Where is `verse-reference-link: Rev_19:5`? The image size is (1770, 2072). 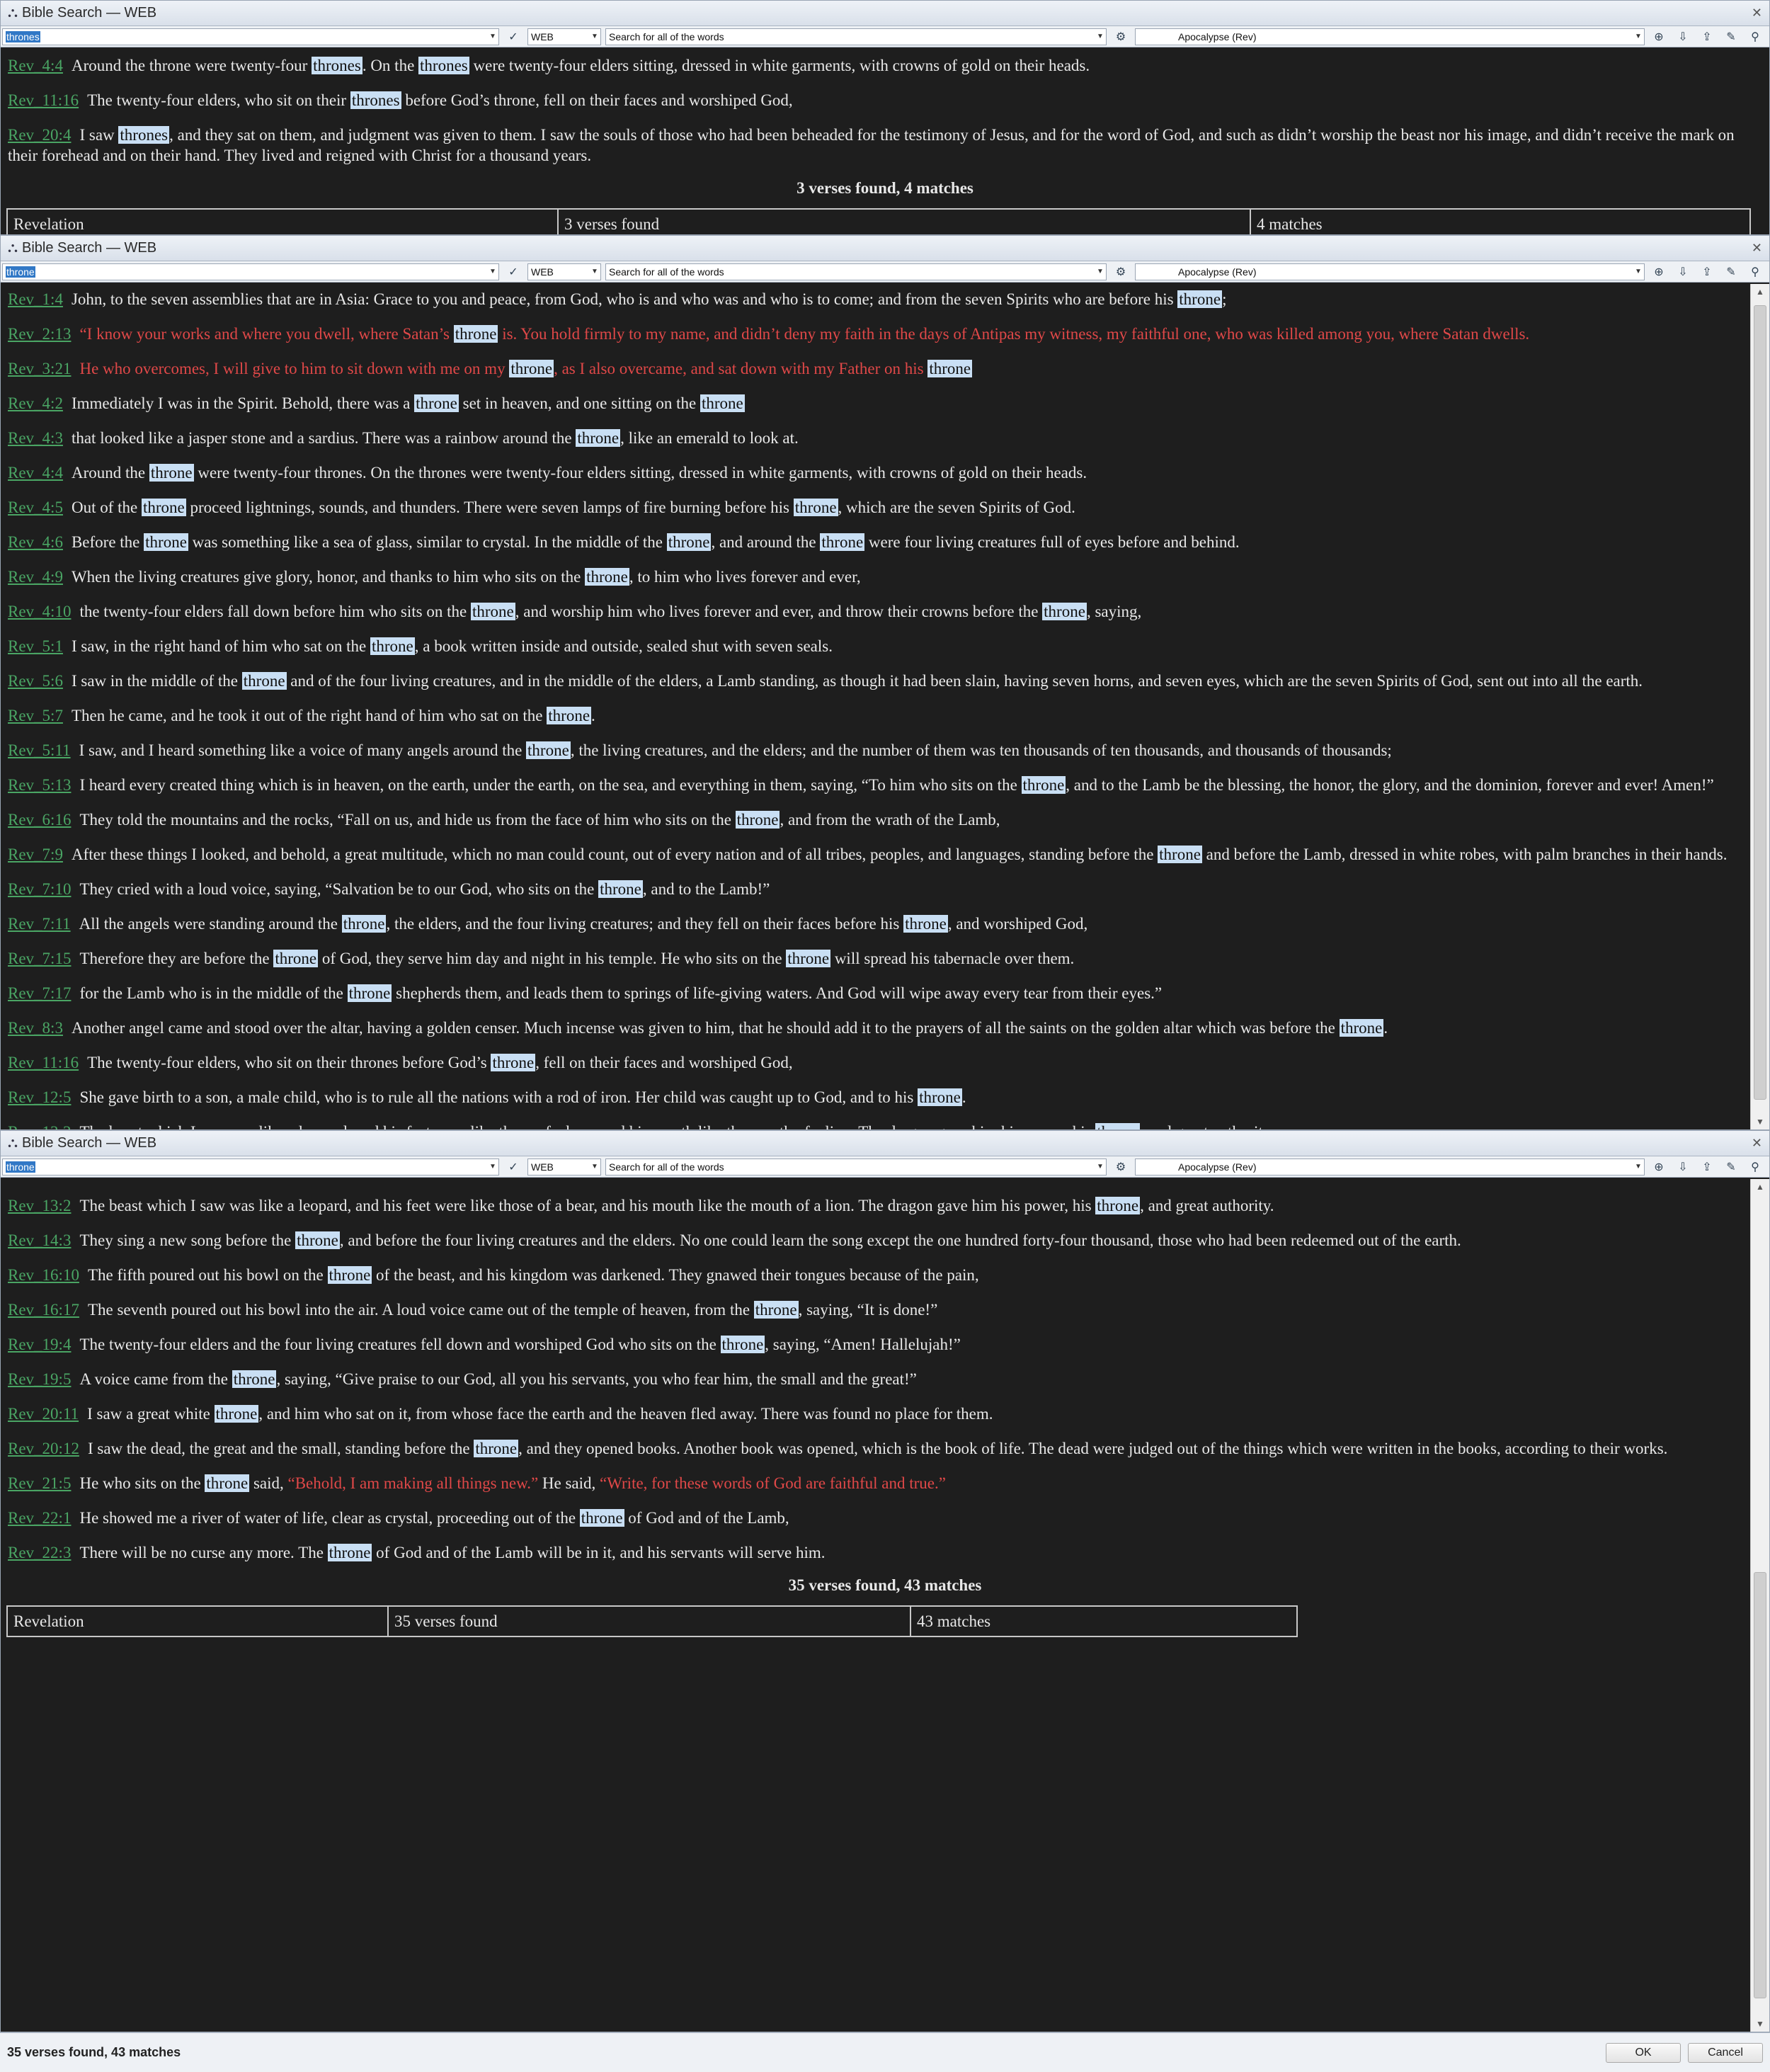
verse-reference-link: Rev_19:5 is located at coordinates (39, 1379).